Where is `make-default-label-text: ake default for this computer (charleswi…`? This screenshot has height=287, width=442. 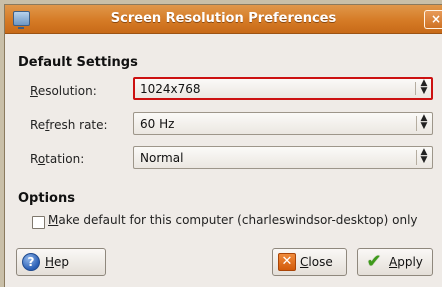
make-default-label-text: ake default for this computer (charleswi… is located at coordinates (238, 220).